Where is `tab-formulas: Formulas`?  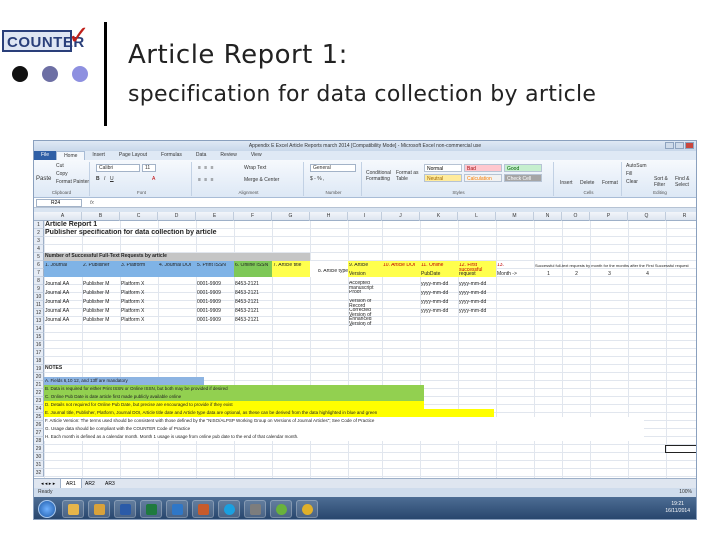 tab-formulas: Formulas is located at coordinates (171, 155).